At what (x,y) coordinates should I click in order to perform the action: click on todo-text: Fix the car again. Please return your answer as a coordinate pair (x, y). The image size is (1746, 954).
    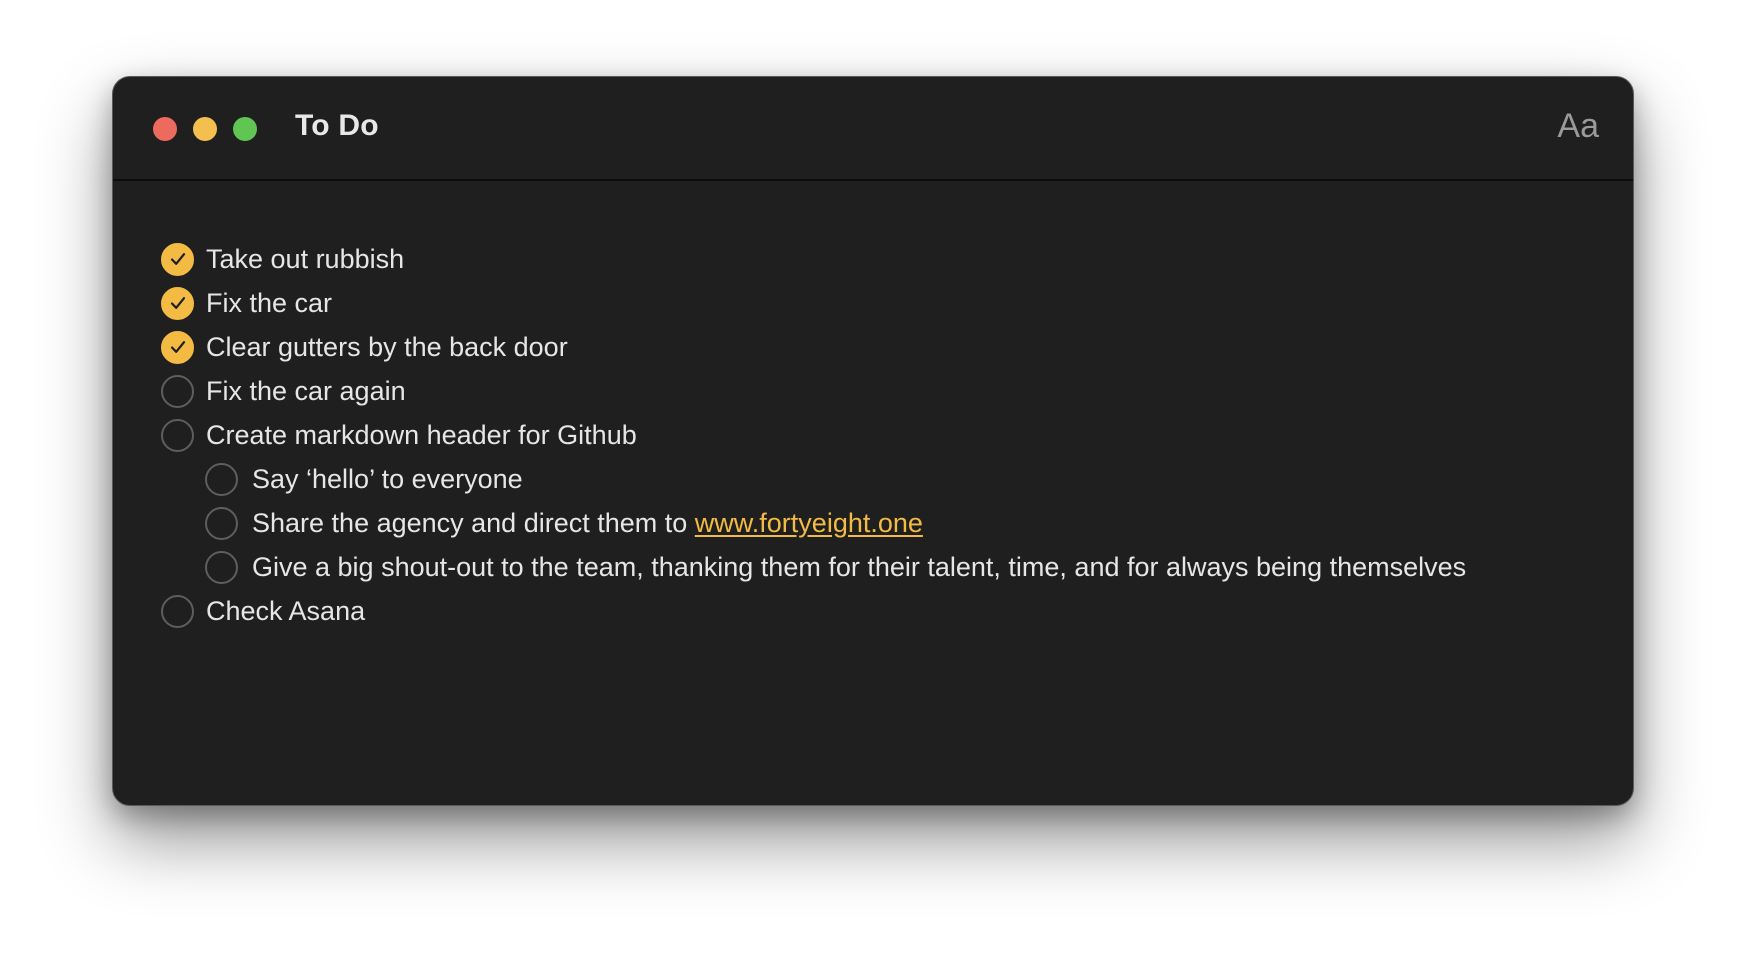
    Looking at the image, I should click on (306, 390).